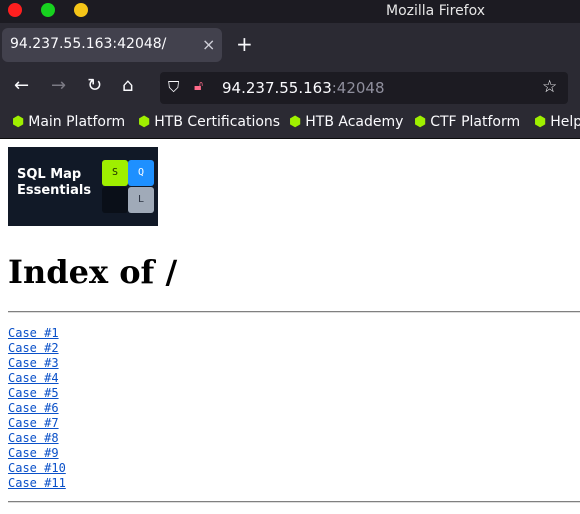  Describe the element at coordinates (141, 173) in the screenshot. I see `puzzle-piece-q: Q` at that location.